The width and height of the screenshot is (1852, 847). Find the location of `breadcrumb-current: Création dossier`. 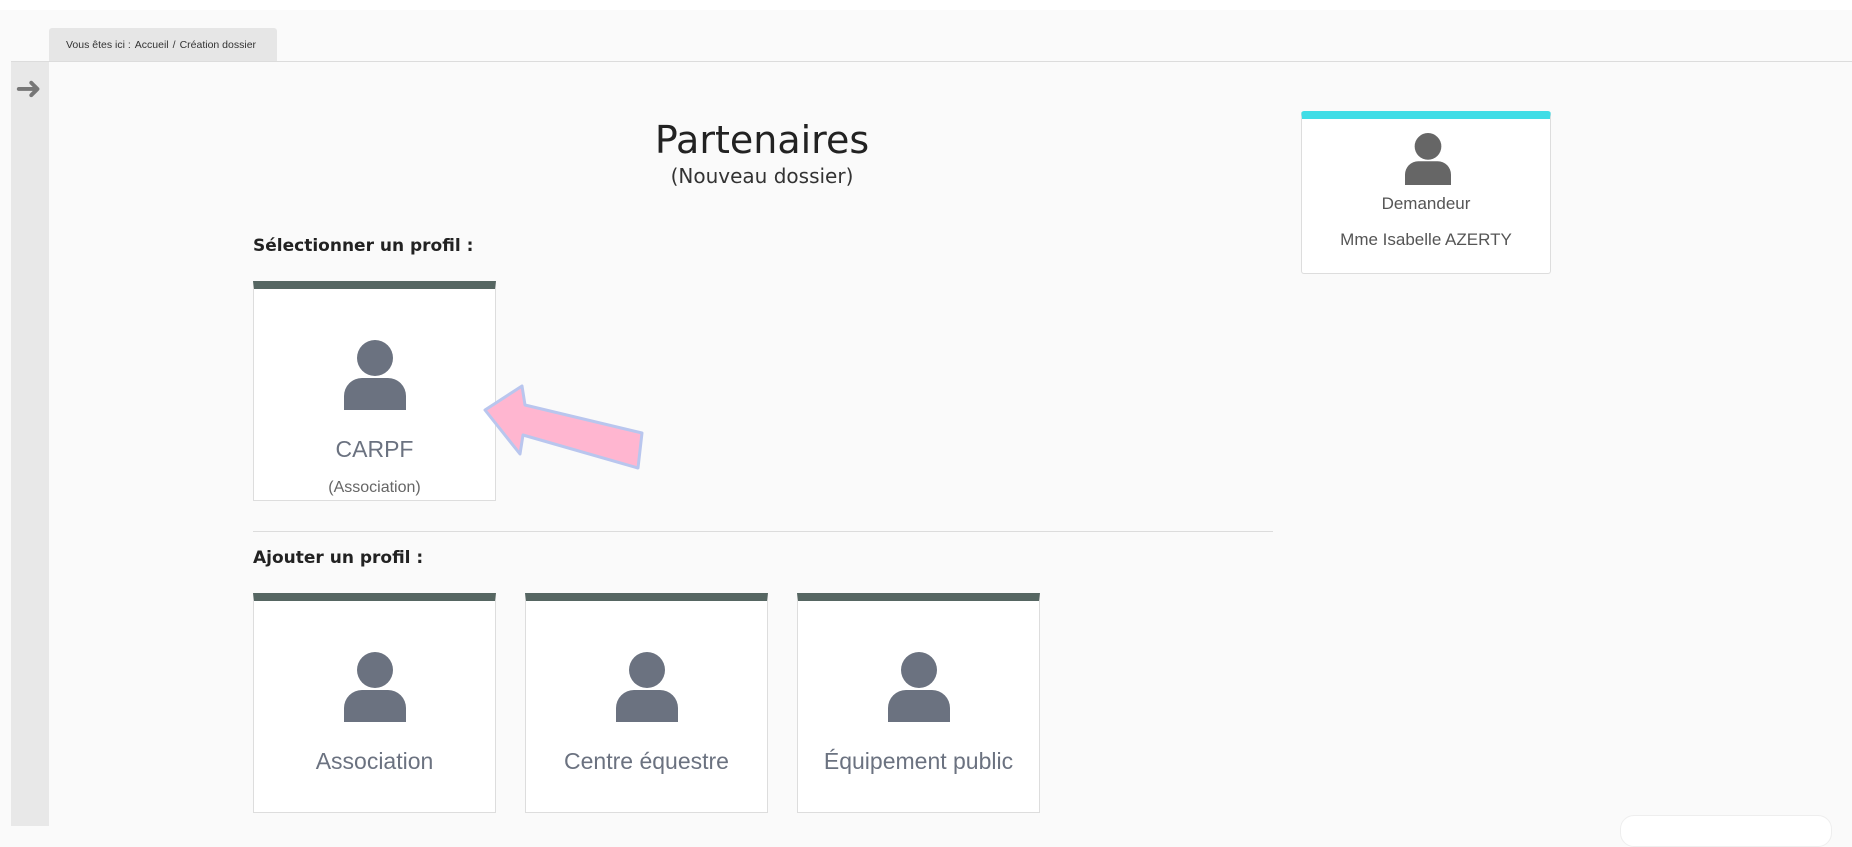

breadcrumb-current: Création dossier is located at coordinates (218, 44).